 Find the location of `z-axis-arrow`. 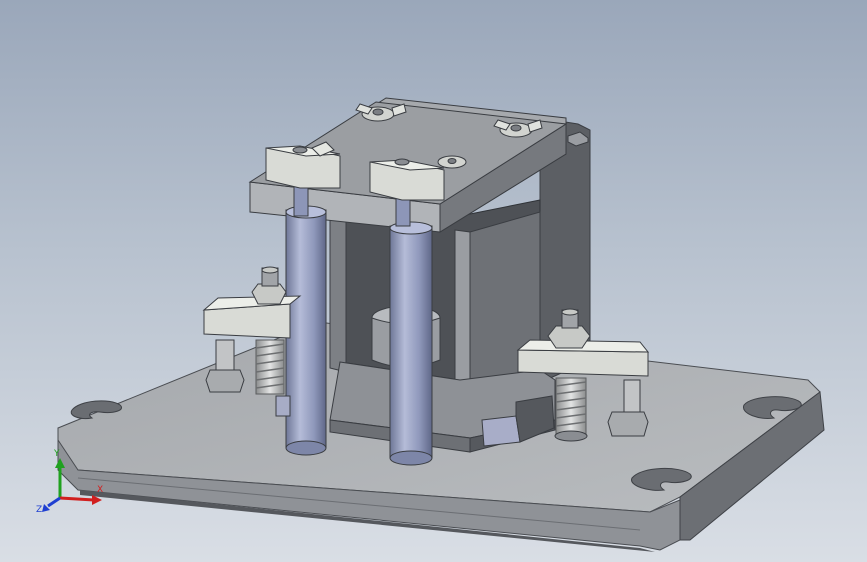

z-axis-arrow is located at coordinates (51, 504).